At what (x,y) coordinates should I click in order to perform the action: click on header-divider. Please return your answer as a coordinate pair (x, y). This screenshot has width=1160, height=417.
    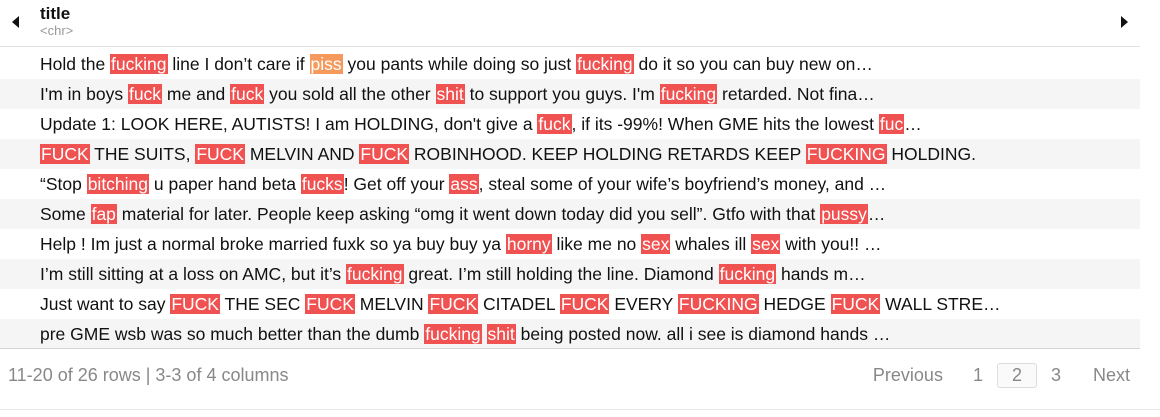
    Looking at the image, I should click on (570, 46).